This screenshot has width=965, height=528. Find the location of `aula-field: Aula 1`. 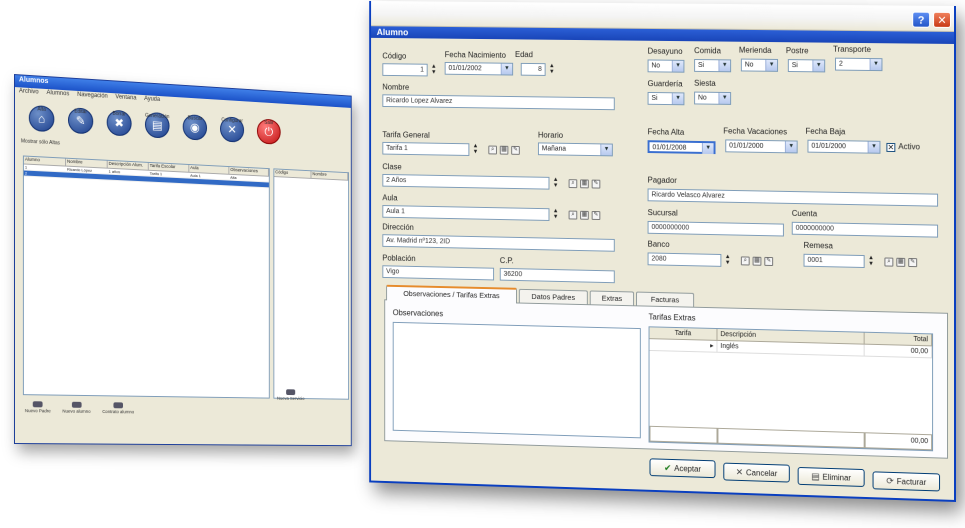

aula-field: Aula 1 is located at coordinates (466, 213).